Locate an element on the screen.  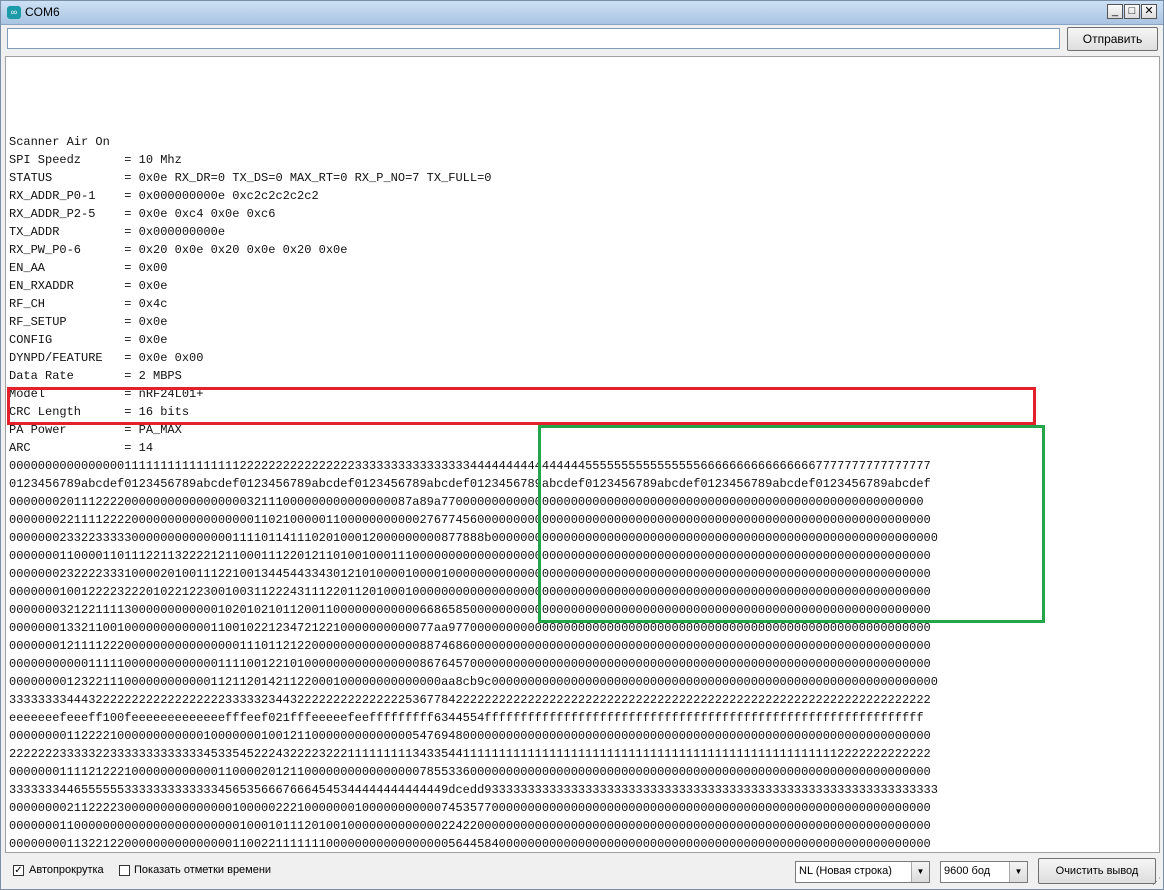
timestamps-label: Показать отметки времени is located at coordinates (203, 870).